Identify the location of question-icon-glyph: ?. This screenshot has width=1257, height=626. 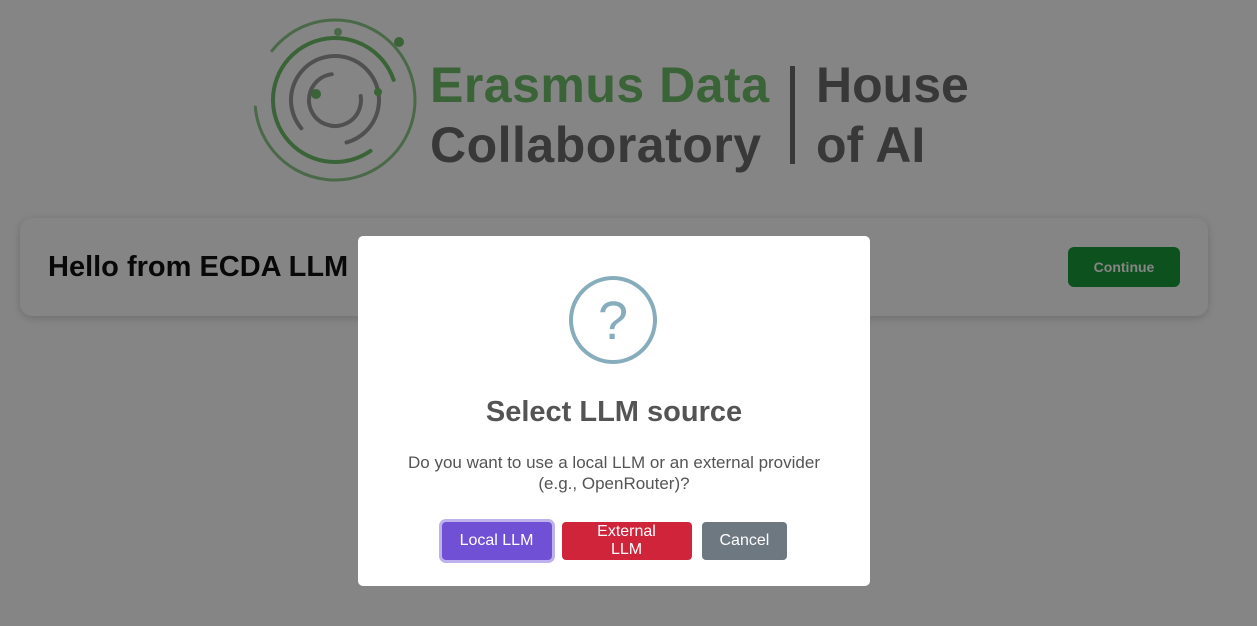
(613, 321).